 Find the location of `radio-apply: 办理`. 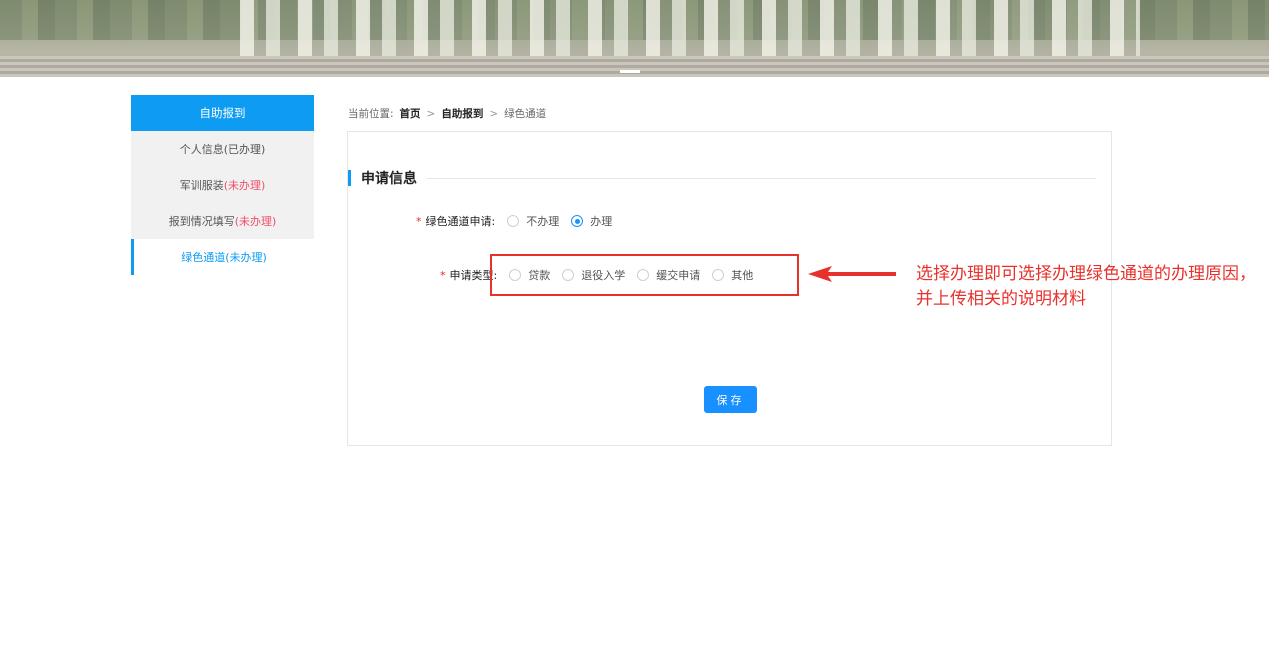

radio-apply: 办理 is located at coordinates (591, 221).